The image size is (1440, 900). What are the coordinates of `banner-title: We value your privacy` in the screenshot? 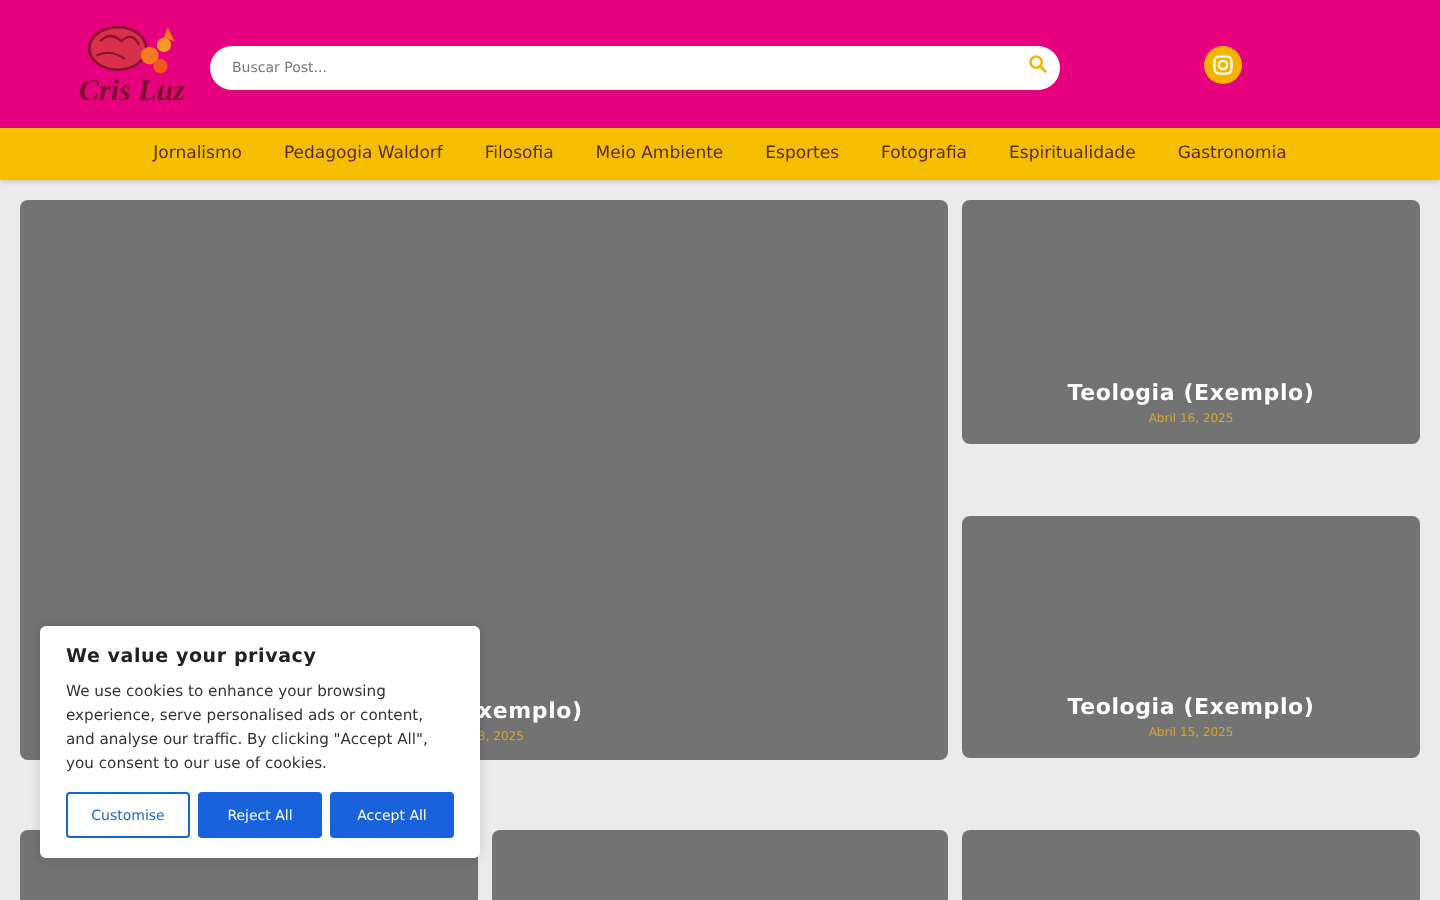 It's located at (192, 657).